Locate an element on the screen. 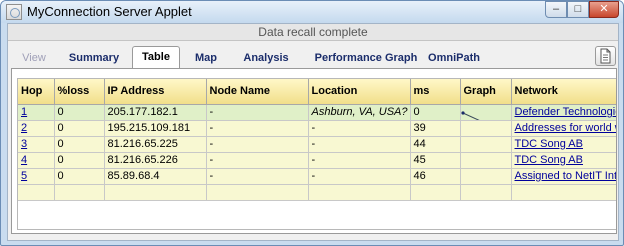 The image size is (624, 246). document-button is located at coordinates (605, 56).